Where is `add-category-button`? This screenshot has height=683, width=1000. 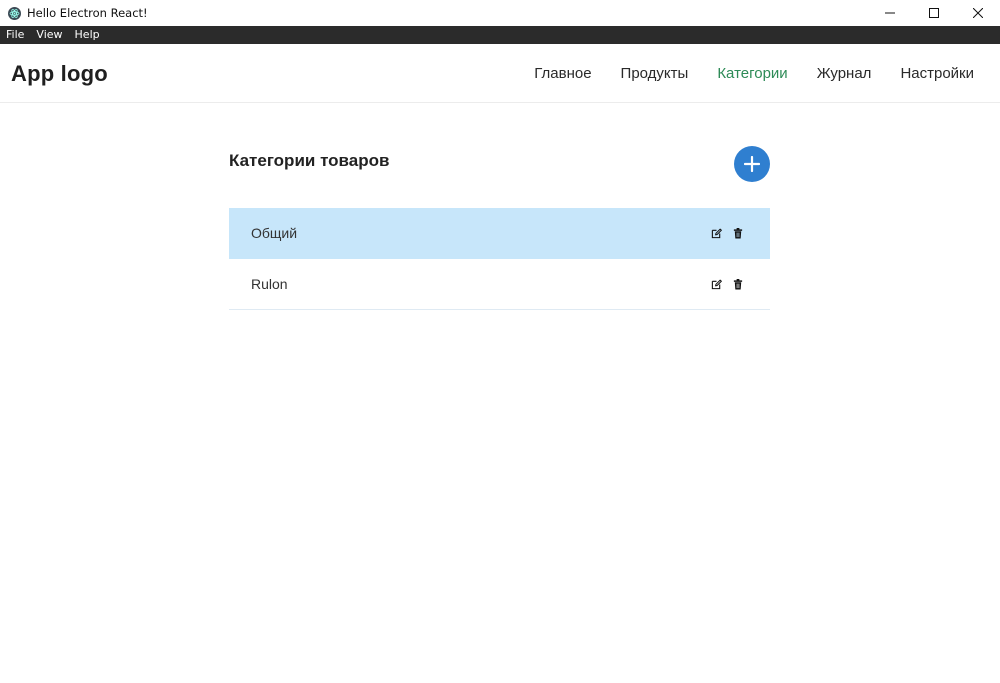 add-category-button is located at coordinates (752, 164).